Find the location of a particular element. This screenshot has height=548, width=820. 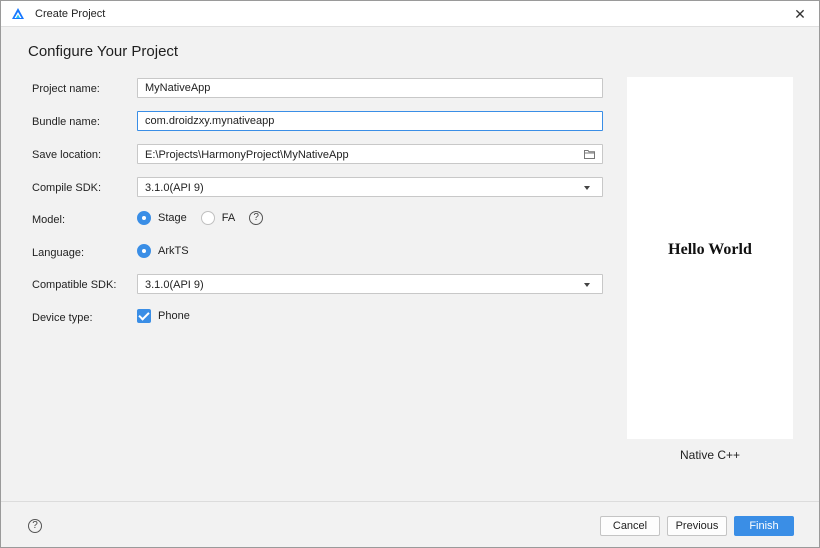

project-name-row: Project name: is located at coordinates (318, 89).